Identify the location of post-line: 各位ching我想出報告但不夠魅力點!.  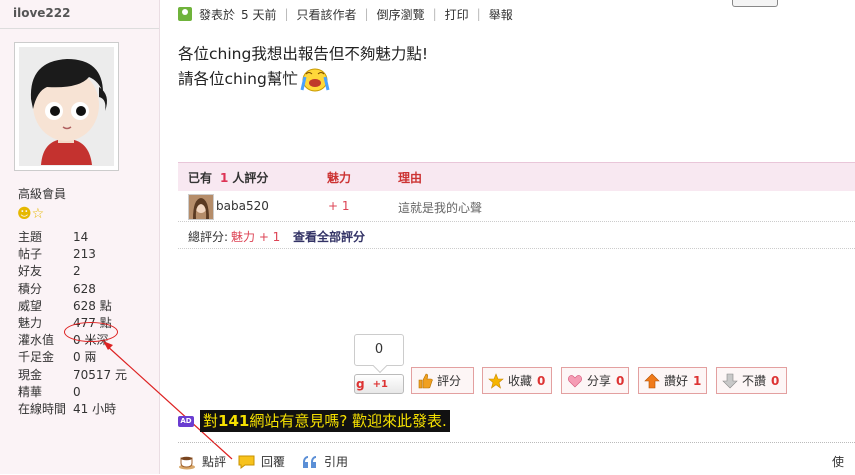
(303, 54).